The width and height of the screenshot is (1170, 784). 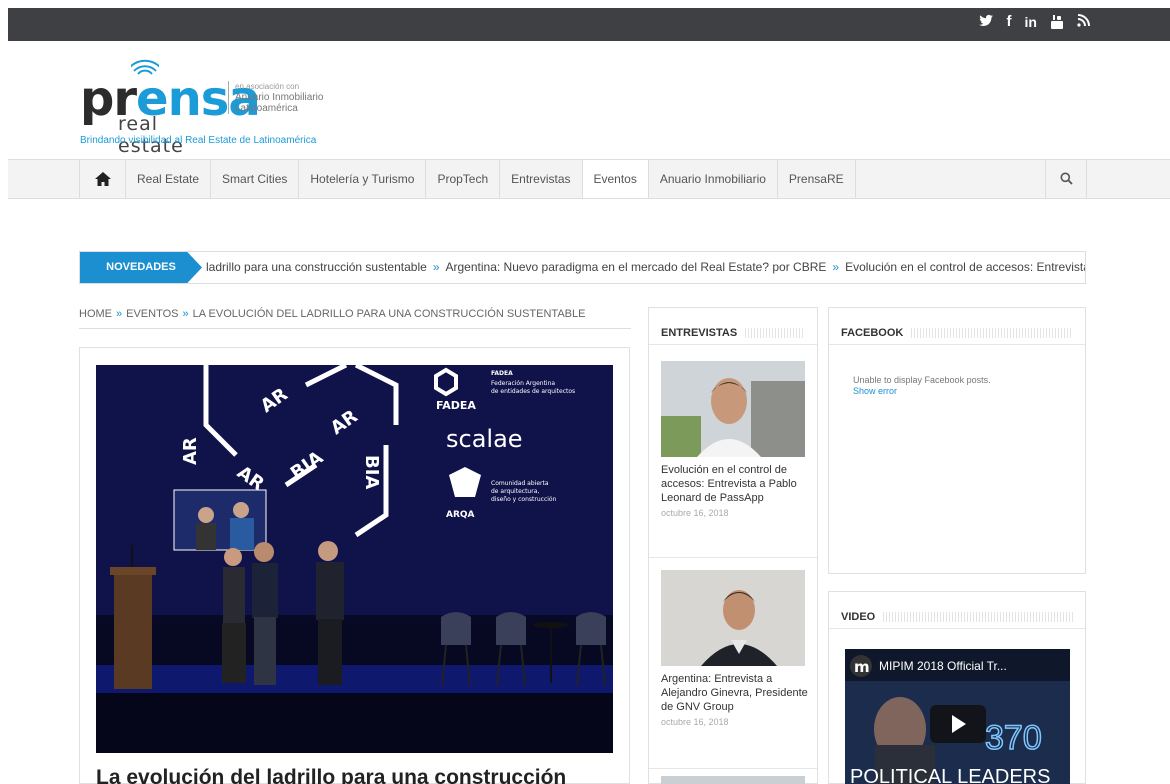 What do you see at coordinates (1083, 24) in the screenshot?
I see `rss-icon` at bounding box center [1083, 24].